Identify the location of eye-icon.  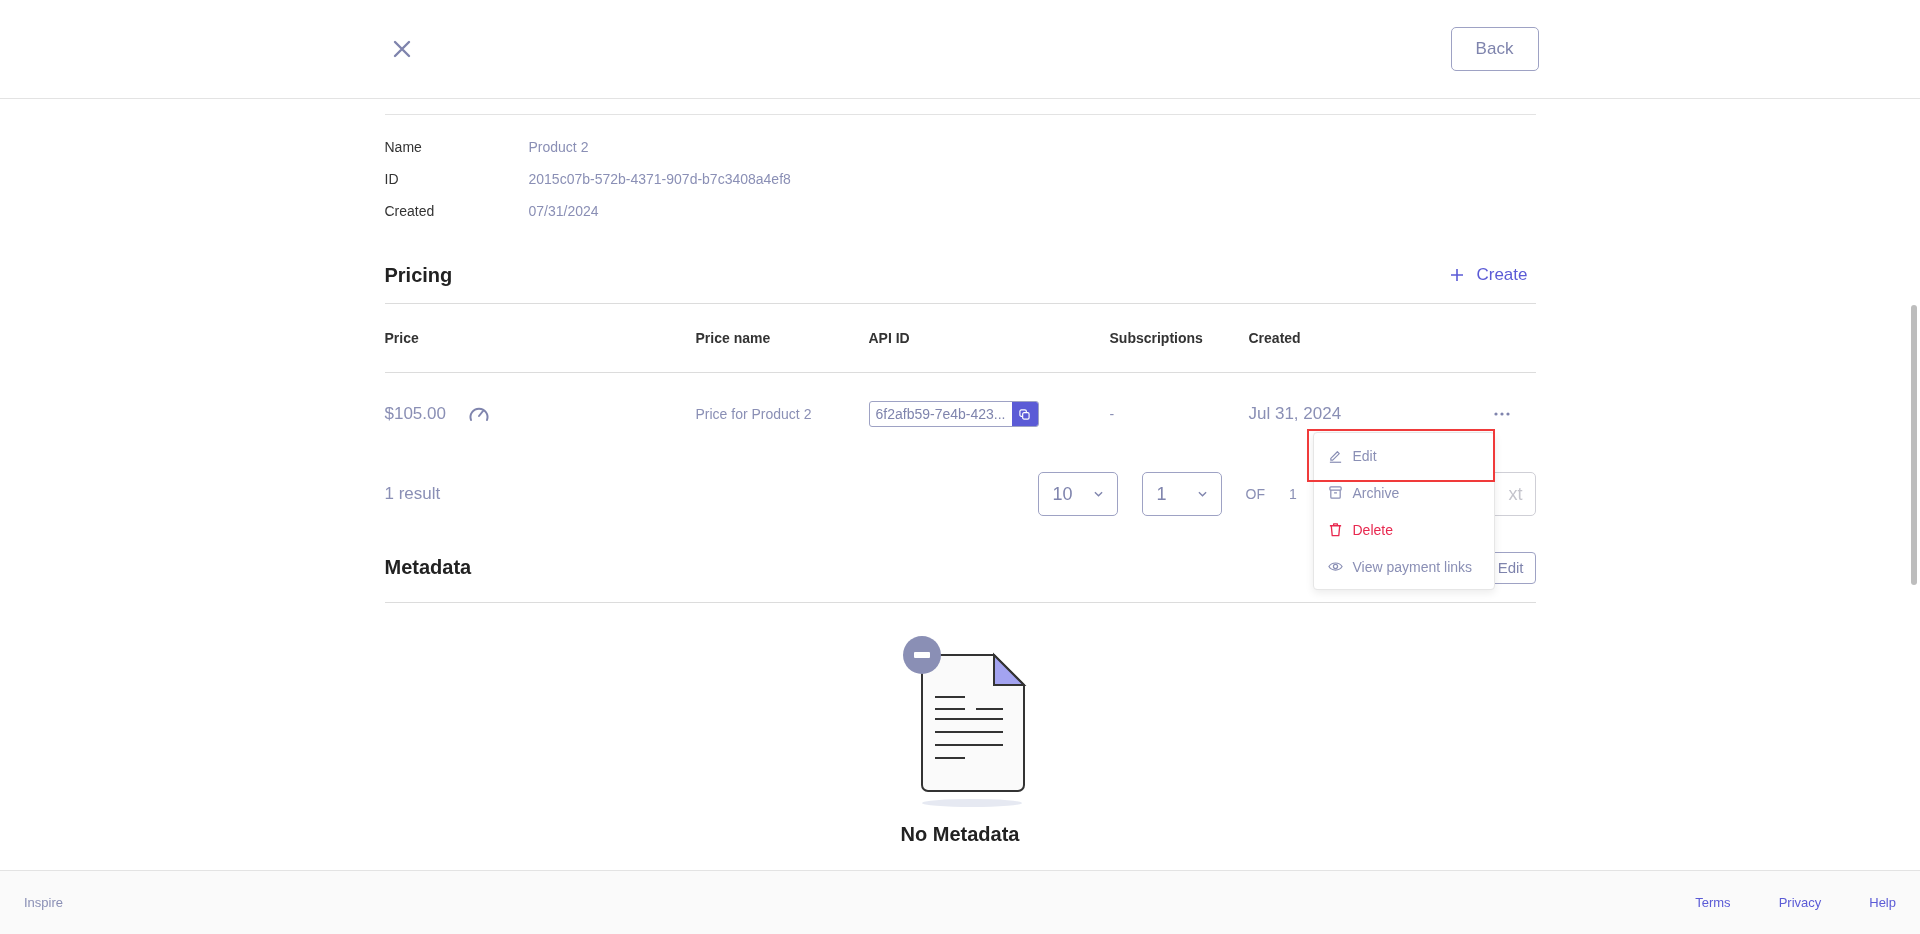
(1335, 566).